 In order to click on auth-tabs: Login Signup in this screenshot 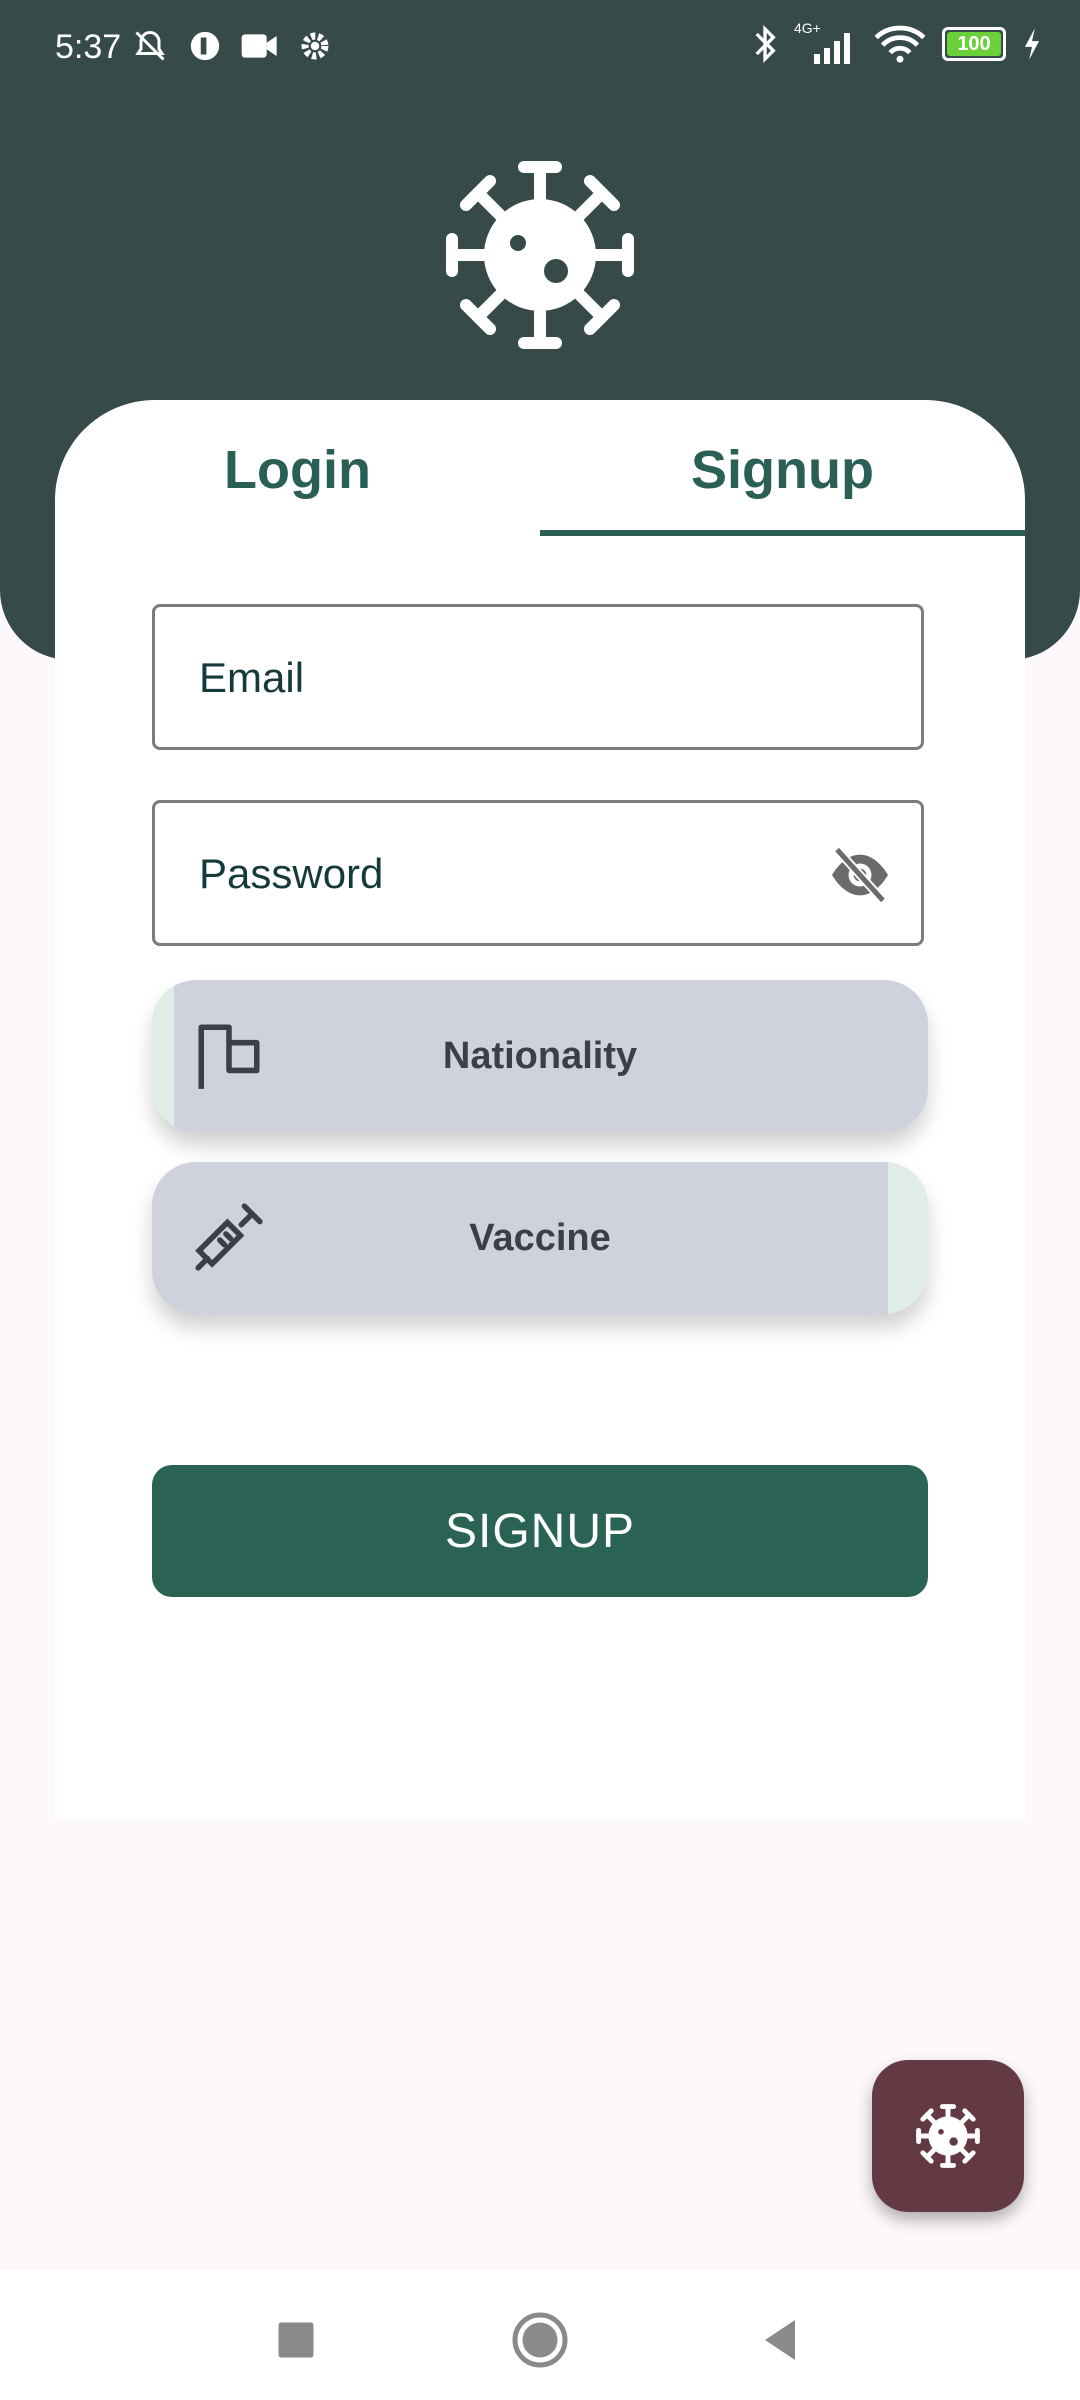, I will do `click(540, 470)`.